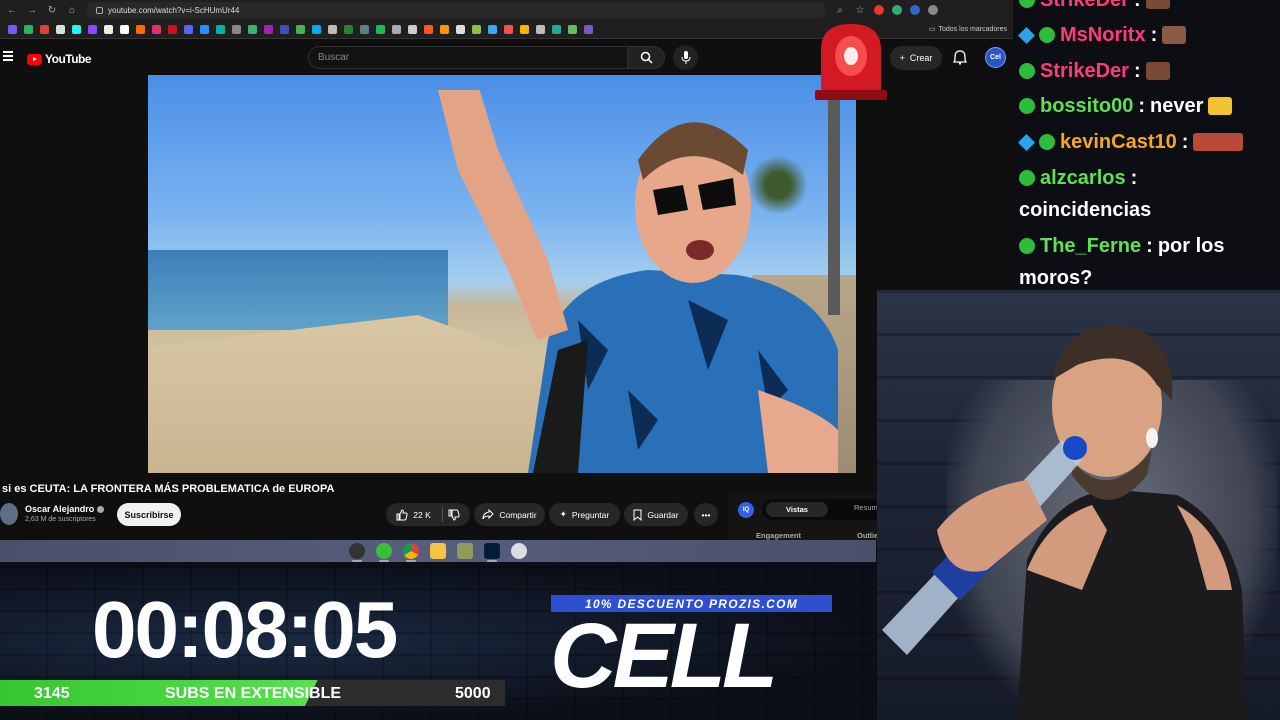 The width and height of the screenshot is (1280, 720). Describe the element at coordinates (52, 10) in the screenshot. I see `reload-icon: ↻` at that location.